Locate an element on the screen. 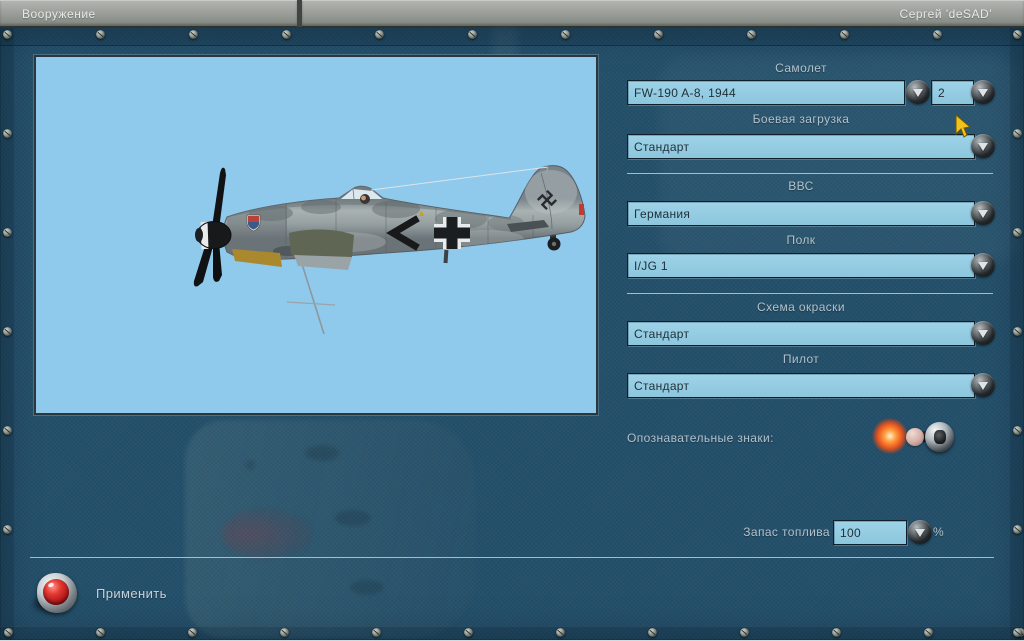 Image resolution: width=1024 pixels, height=641 pixels. screen-title: Вооружение is located at coordinates (59, 14).